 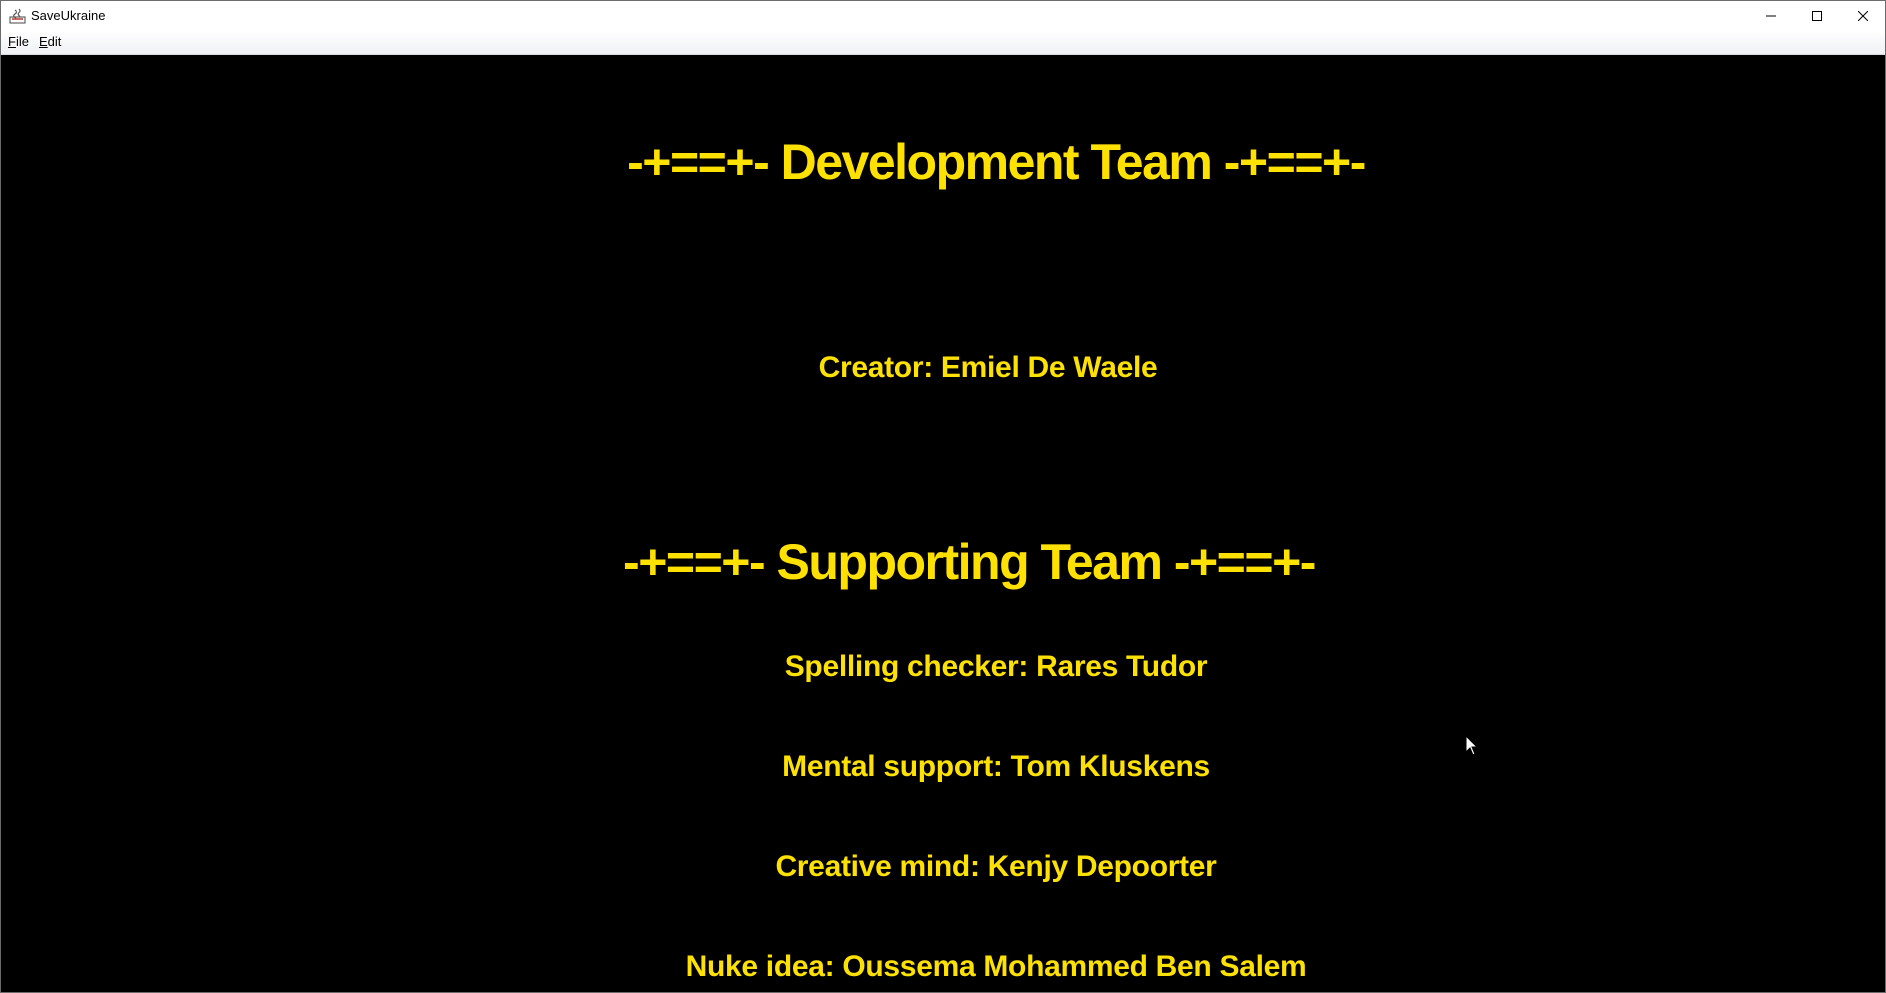 What do you see at coordinates (54, 41) in the screenshot?
I see `menu-edit-label: dit` at bounding box center [54, 41].